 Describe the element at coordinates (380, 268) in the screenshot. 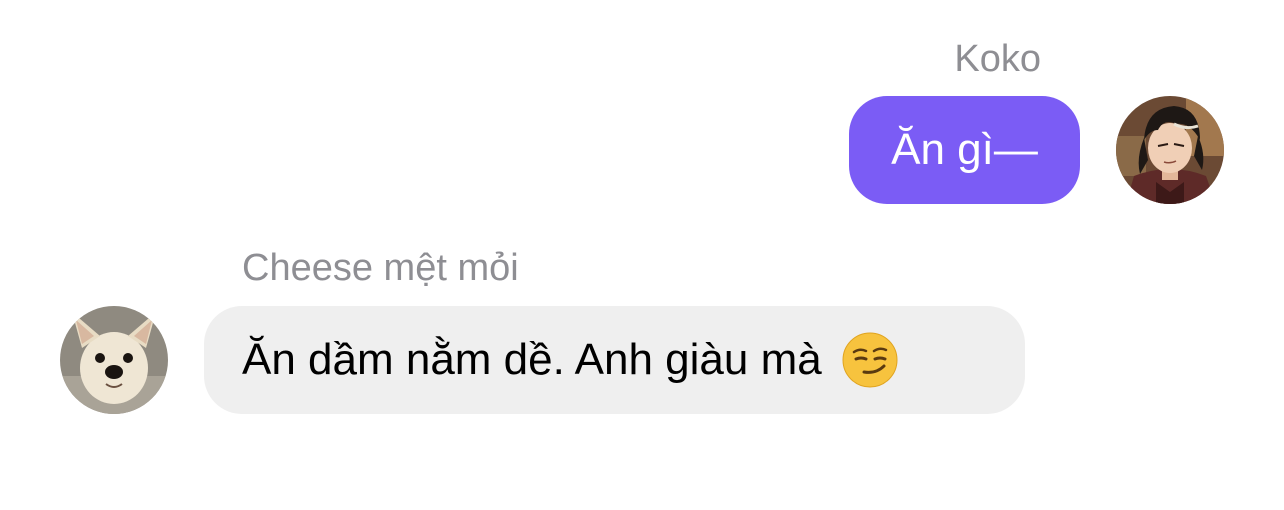

I see `sender-name: Cheese mệt mỏi` at that location.